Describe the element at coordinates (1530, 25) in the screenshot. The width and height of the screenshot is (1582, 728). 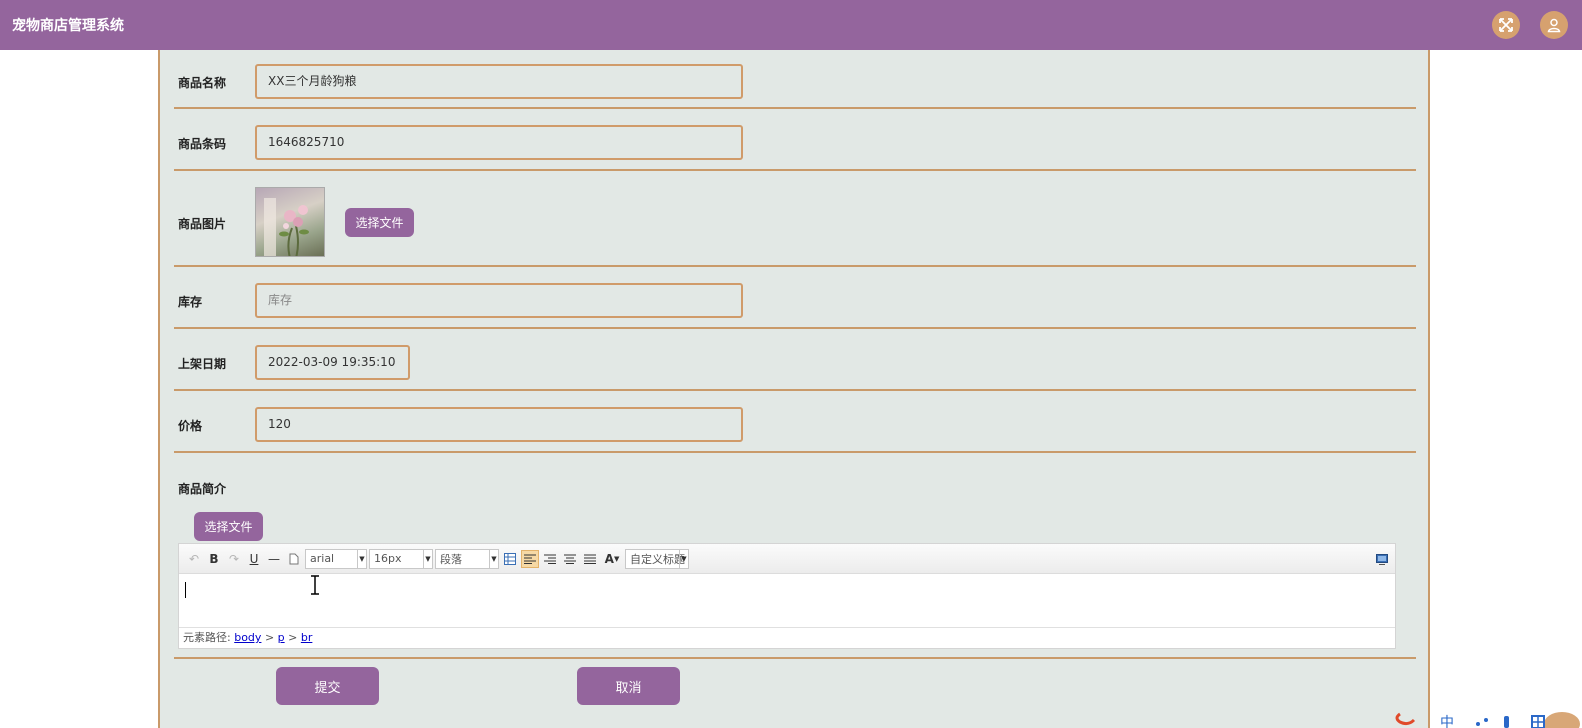
I see `header-actions` at that location.